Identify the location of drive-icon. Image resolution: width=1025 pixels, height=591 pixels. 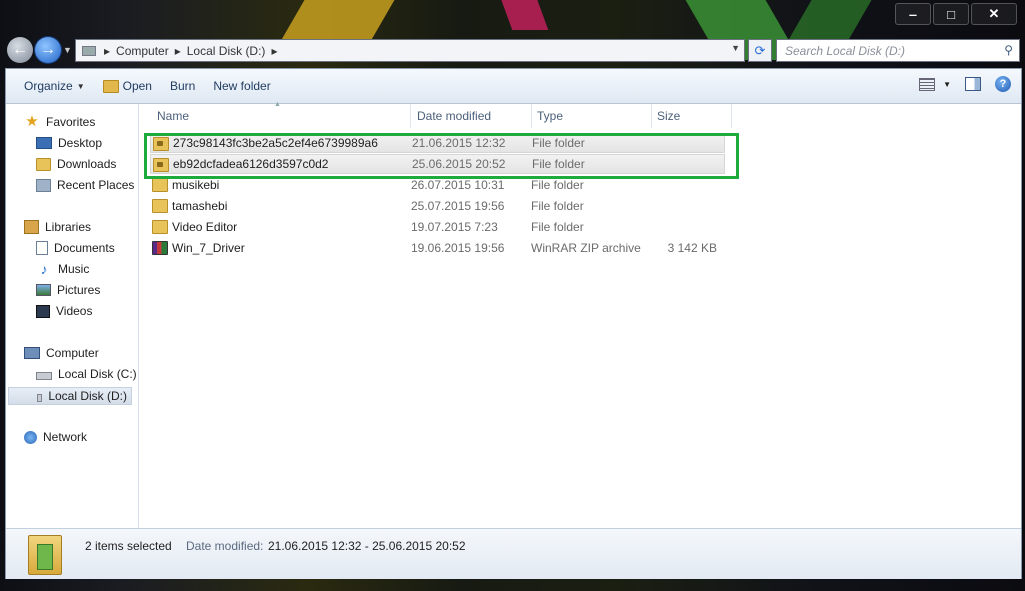
(89, 50).